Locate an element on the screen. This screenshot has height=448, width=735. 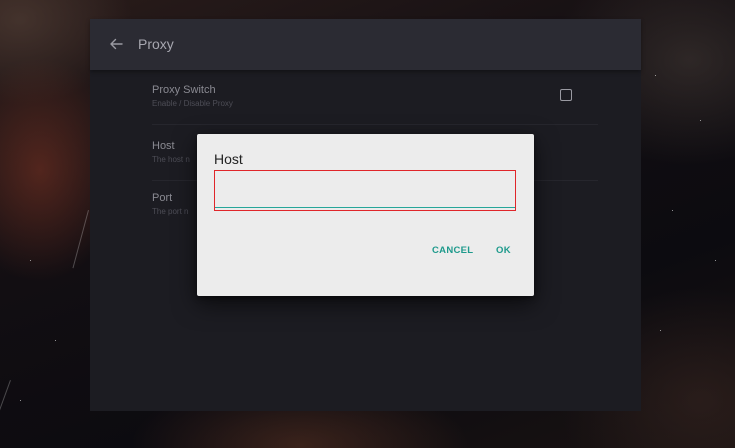
toolbar: Proxy is located at coordinates (365, 44).